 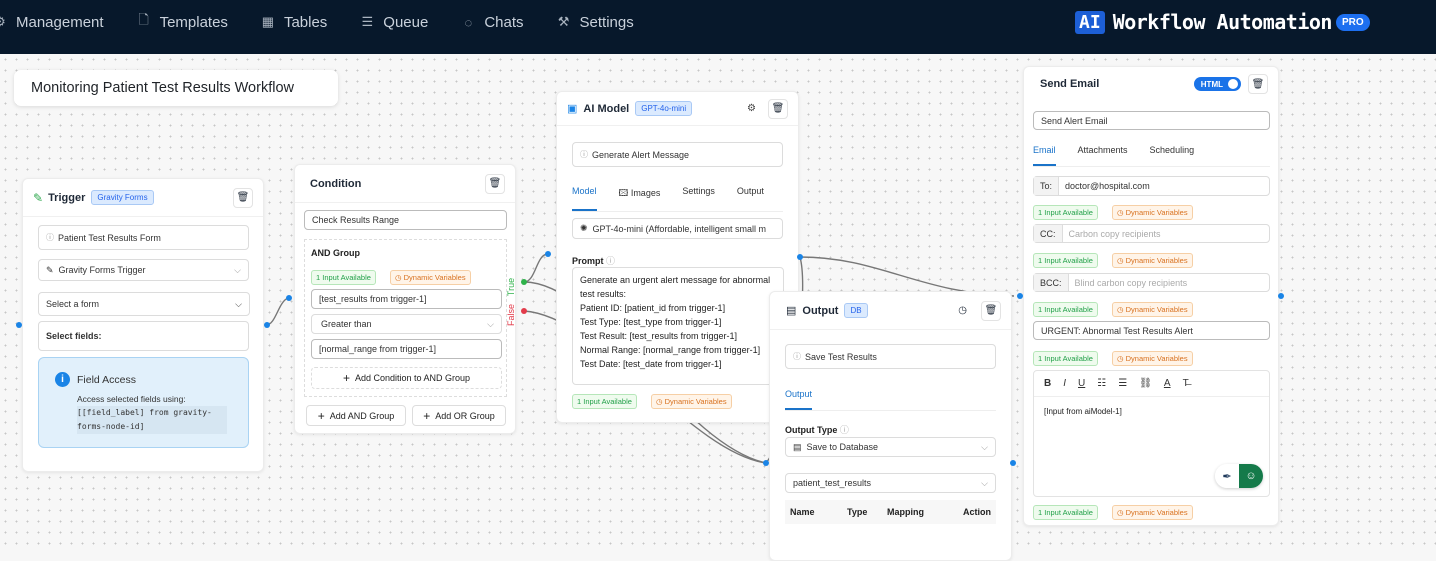 I want to click on to-field: To: doctor@hospital.com, so click(x=1151, y=186).